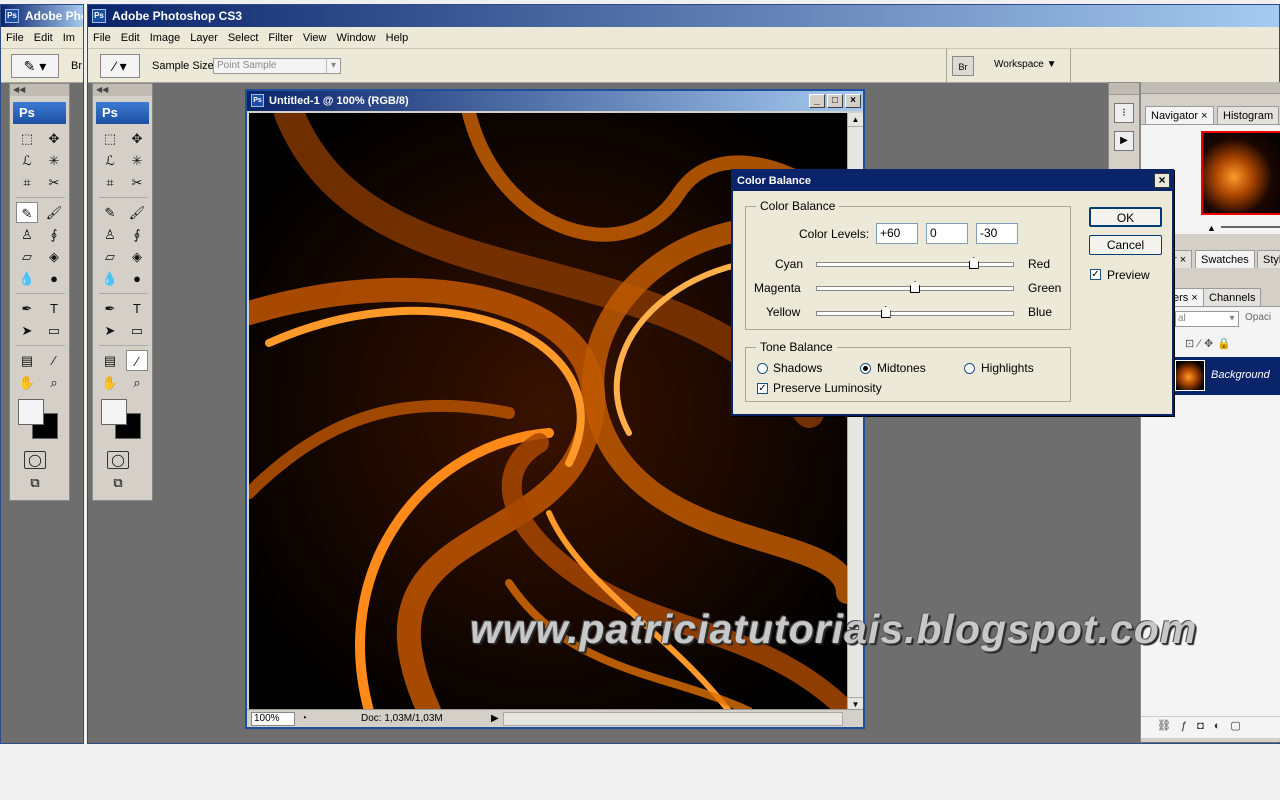  Describe the element at coordinates (1128, 275) in the screenshot. I see `preview-label: Preview` at that location.